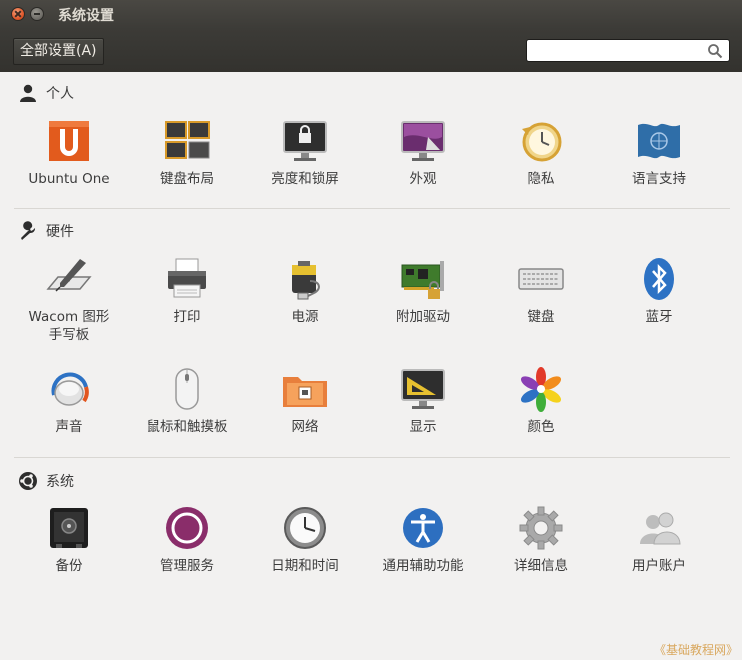 The image size is (742, 660). What do you see at coordinates (659, 179) in the screenshot?
I see `item-label: 语言支持` at bounding box center [659, 179].